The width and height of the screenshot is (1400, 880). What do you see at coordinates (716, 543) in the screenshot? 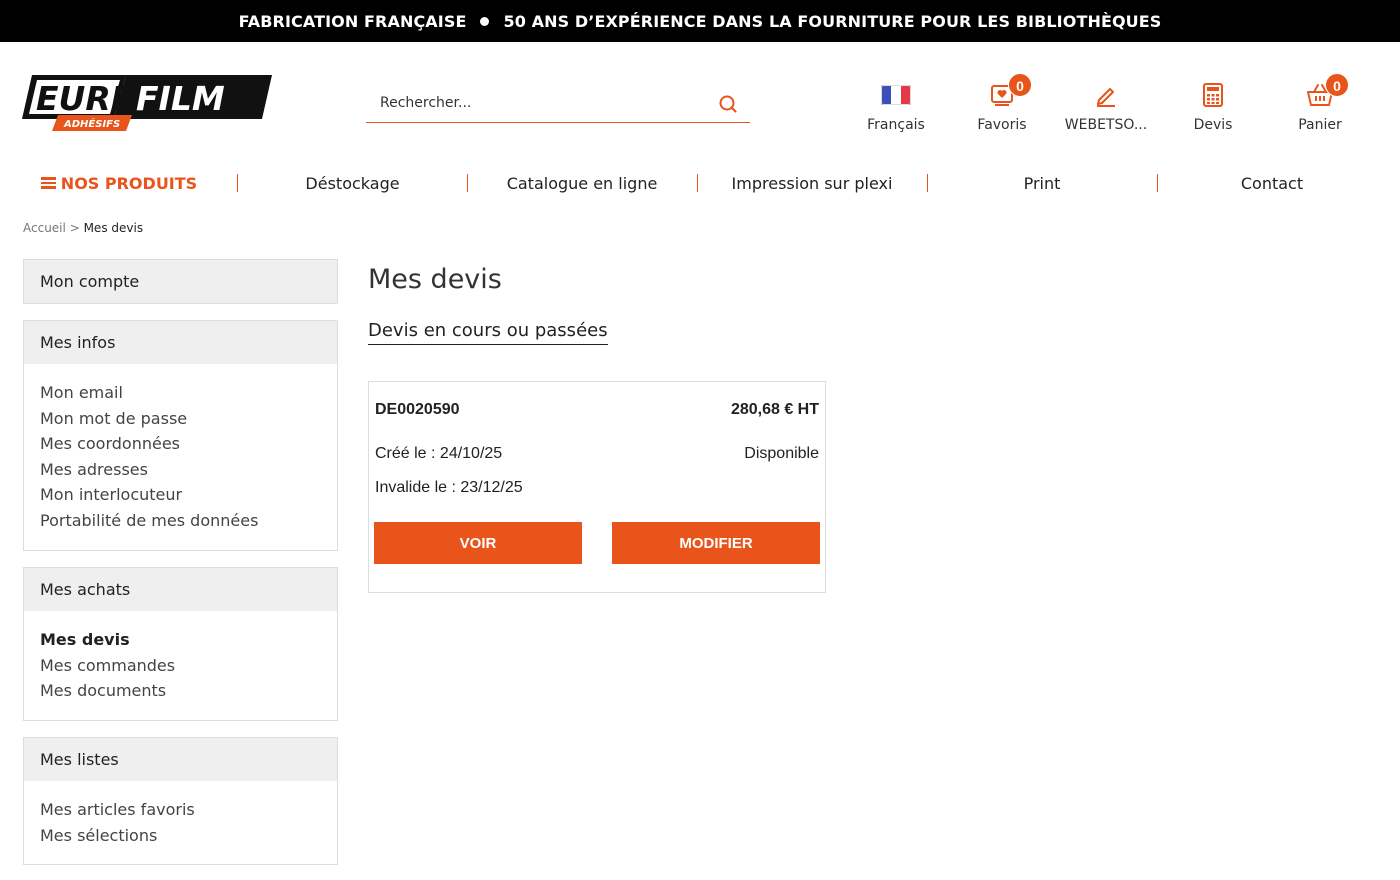
I see `edit-quote-button: MODIFIER` at bounding box center [716, 543].